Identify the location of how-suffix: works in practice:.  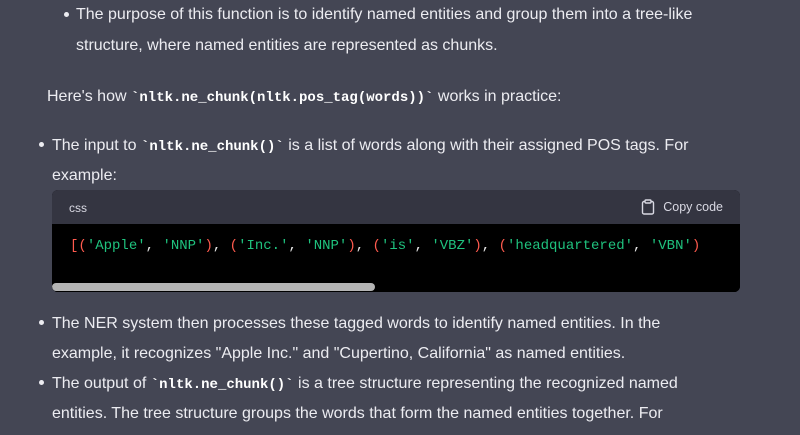
(497, 96).